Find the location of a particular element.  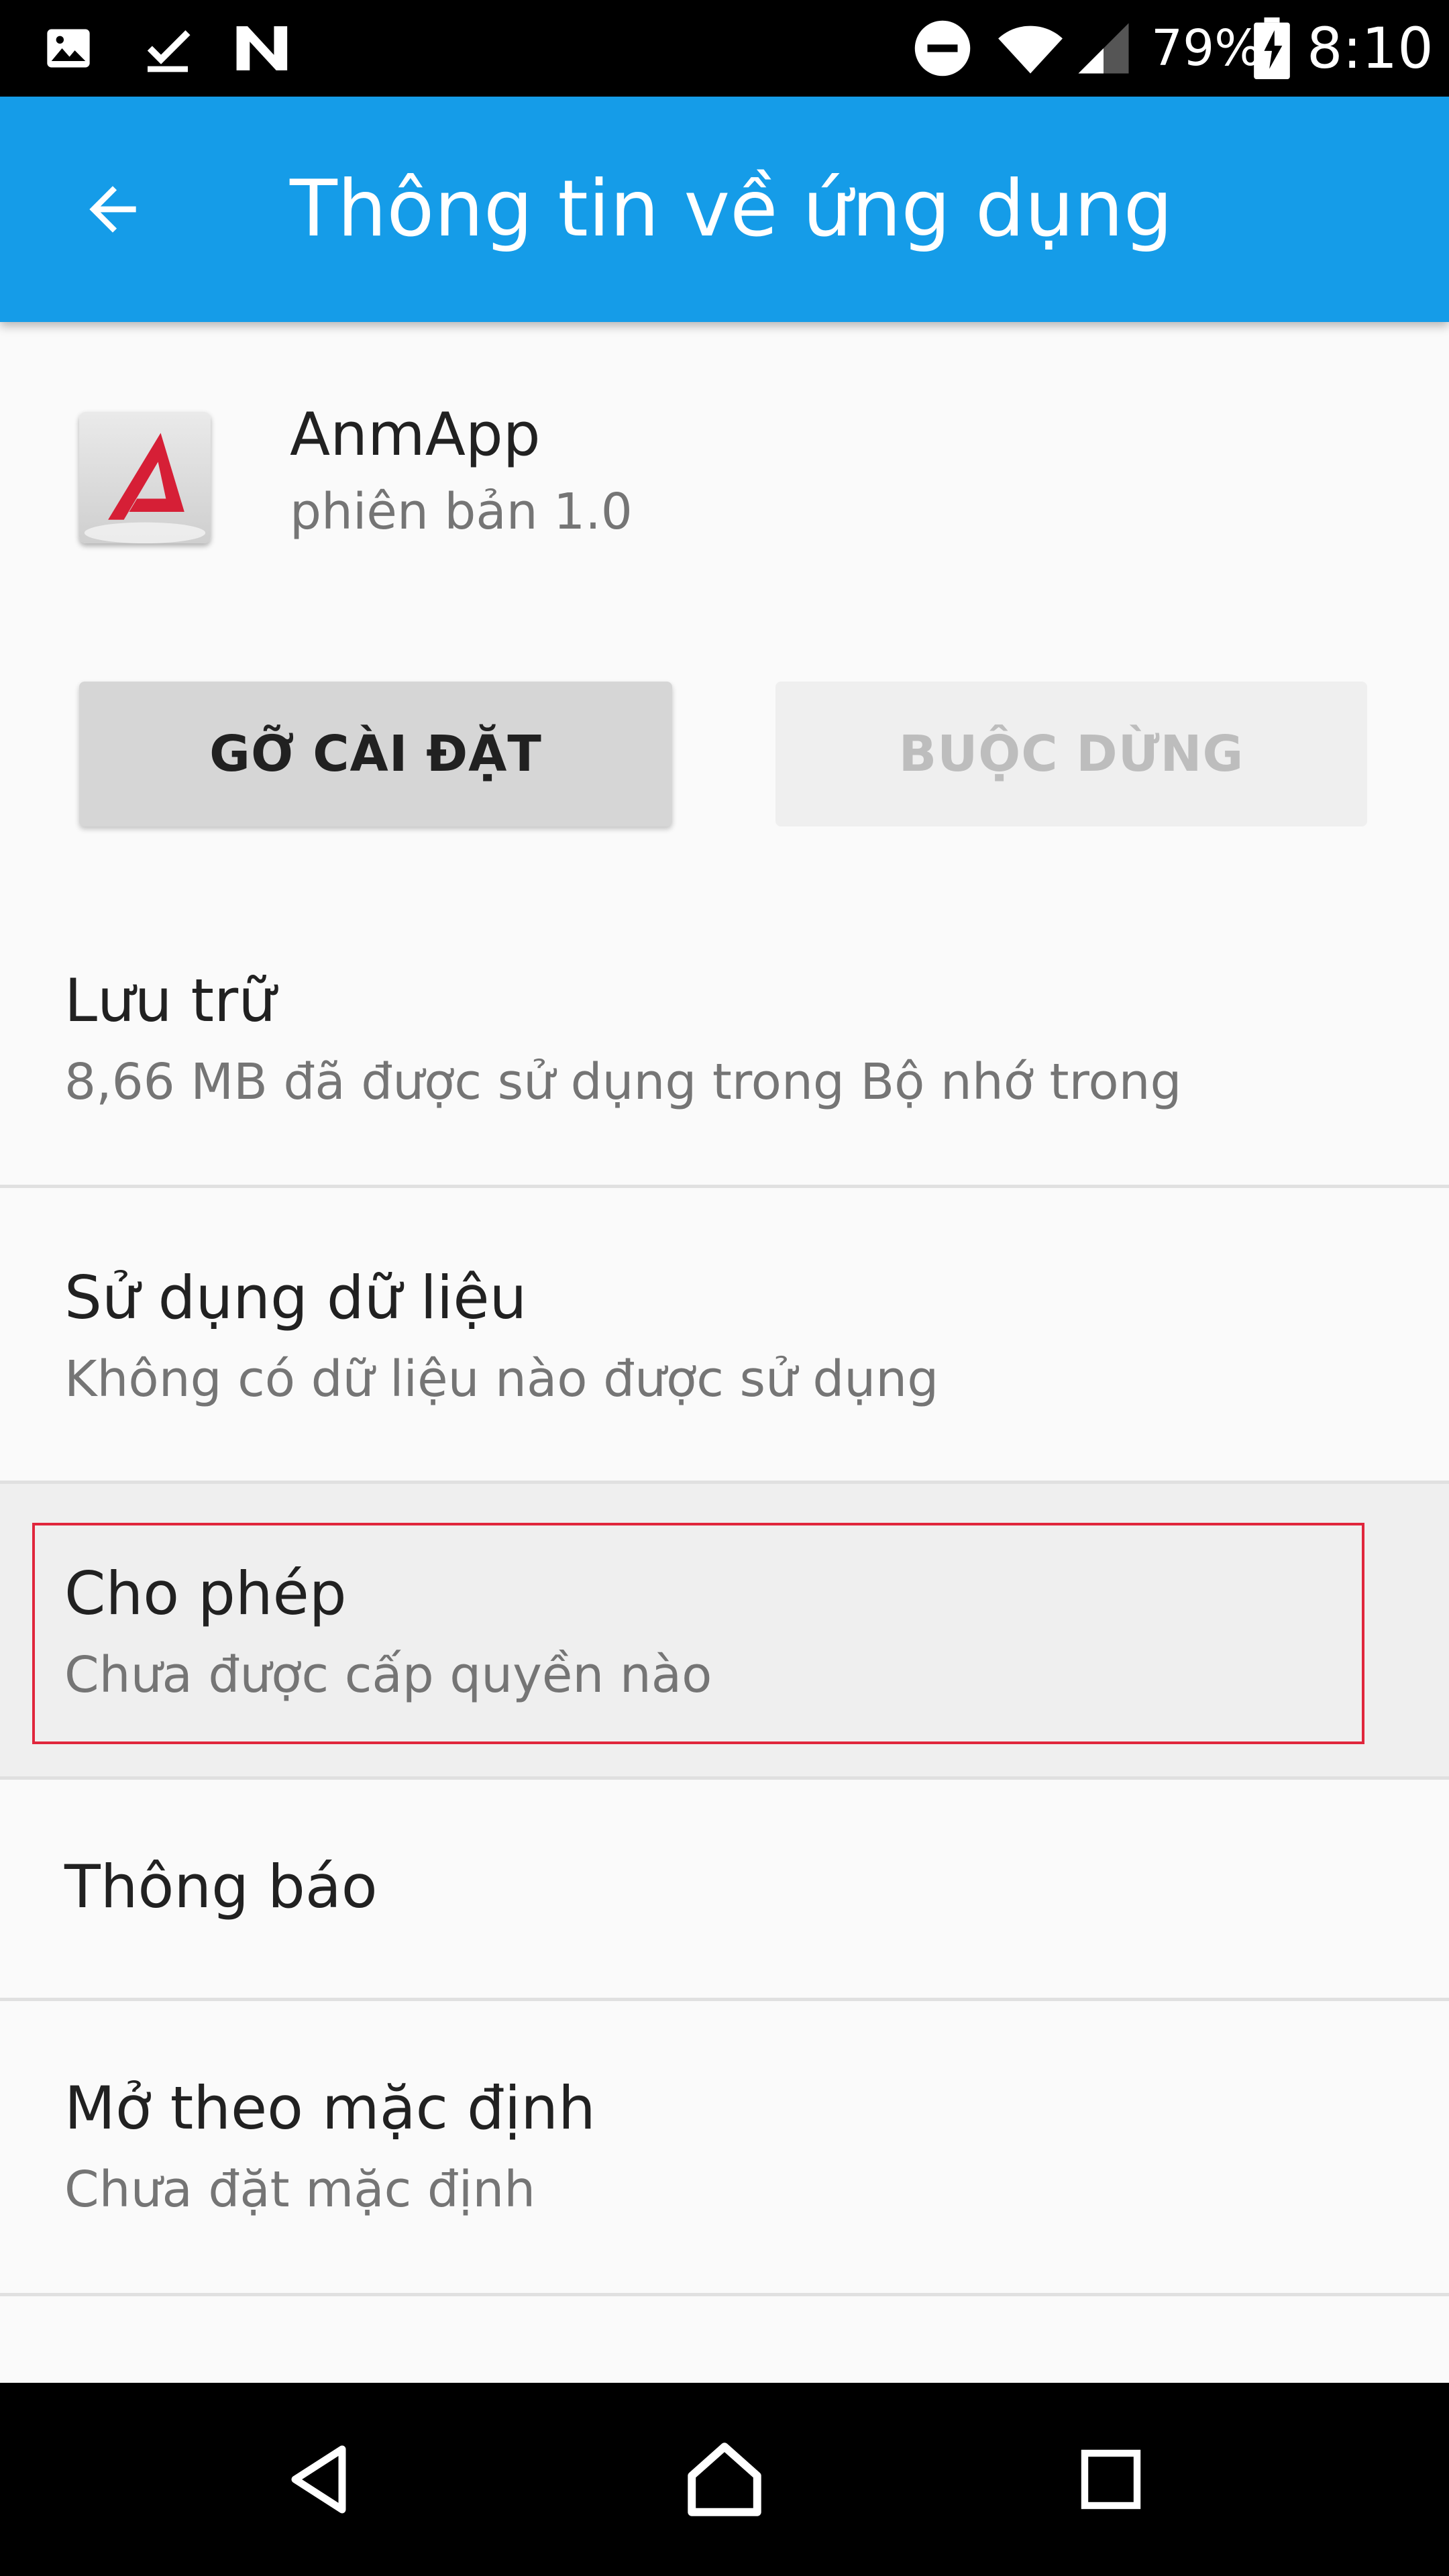

open-by-default-item: Mở theo mặc định Chưa đặt mặc định is located at coordinates (724, 2147).